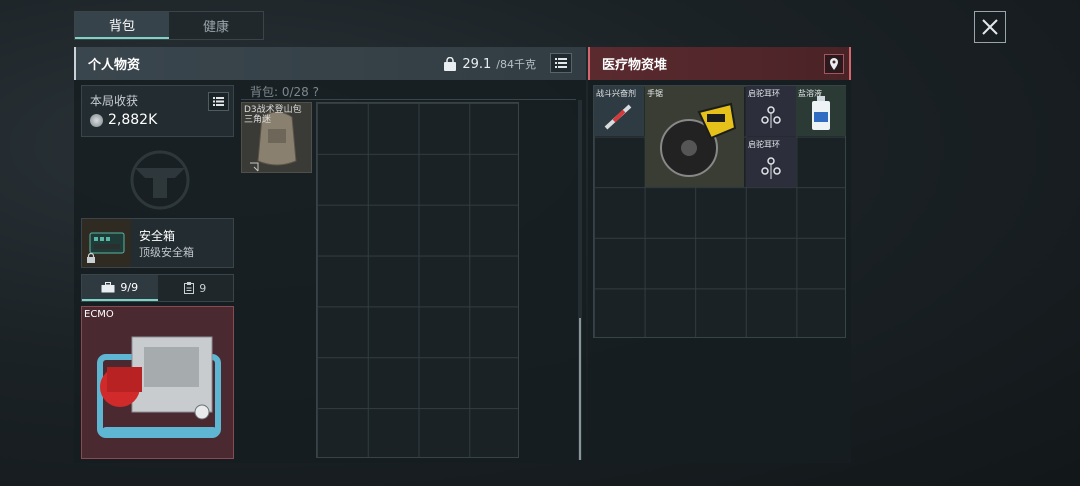 The height and width of the screenshot is (486, 1080). Describe the element at coordinates (216, 25) in the screenshot. I see `tab-health: 健康` at that location.